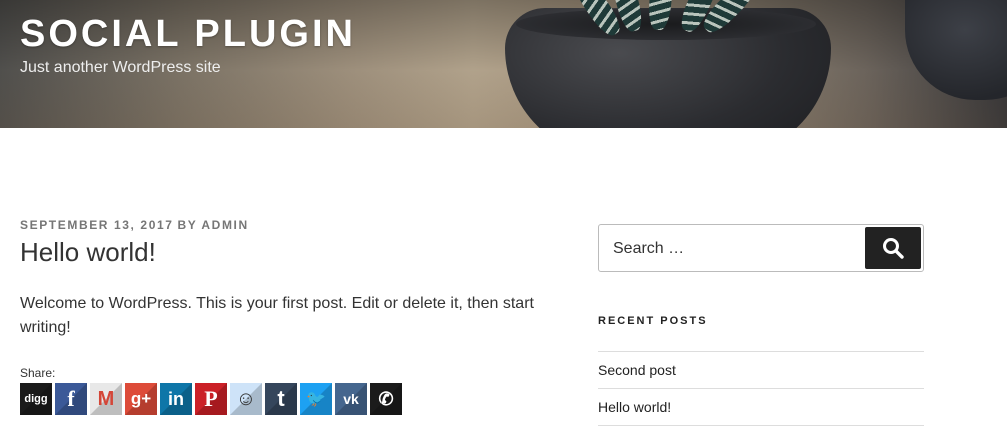 This screenshot has height=444, width=1007. I want to click on vk-share-button: vk, so click(351, 399).